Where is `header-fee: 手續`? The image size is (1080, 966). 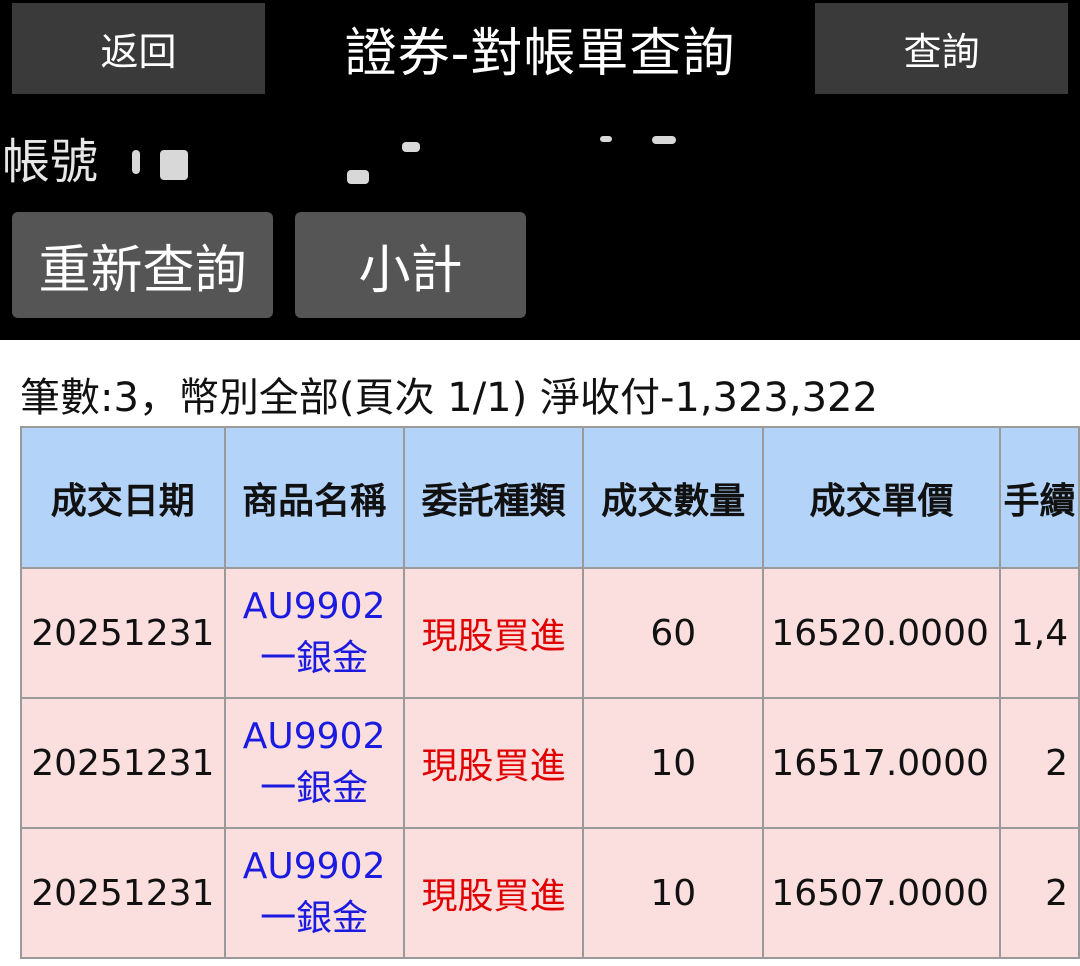
header-fee: 手續 is located at coordinates (1039, 497).